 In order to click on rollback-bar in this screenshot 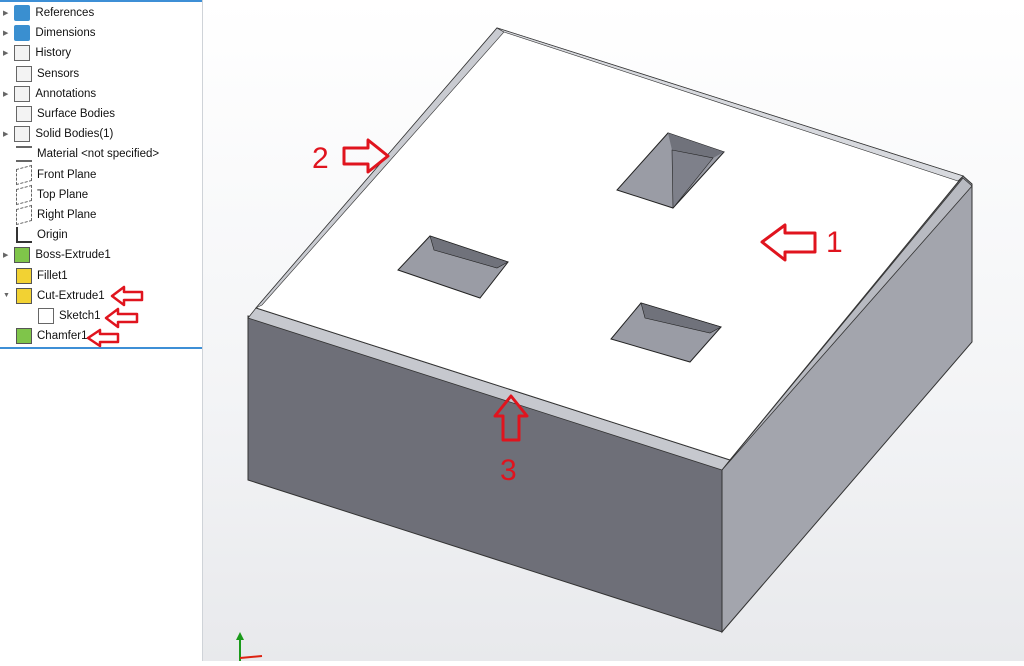, I will do `click(101, 348)`.